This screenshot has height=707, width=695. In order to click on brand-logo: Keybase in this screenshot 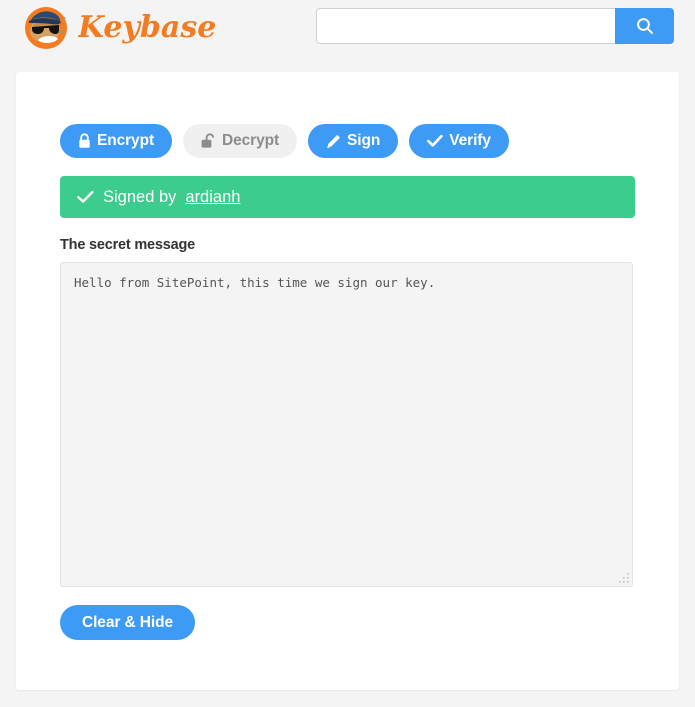, I will do `click(125, 28)`.